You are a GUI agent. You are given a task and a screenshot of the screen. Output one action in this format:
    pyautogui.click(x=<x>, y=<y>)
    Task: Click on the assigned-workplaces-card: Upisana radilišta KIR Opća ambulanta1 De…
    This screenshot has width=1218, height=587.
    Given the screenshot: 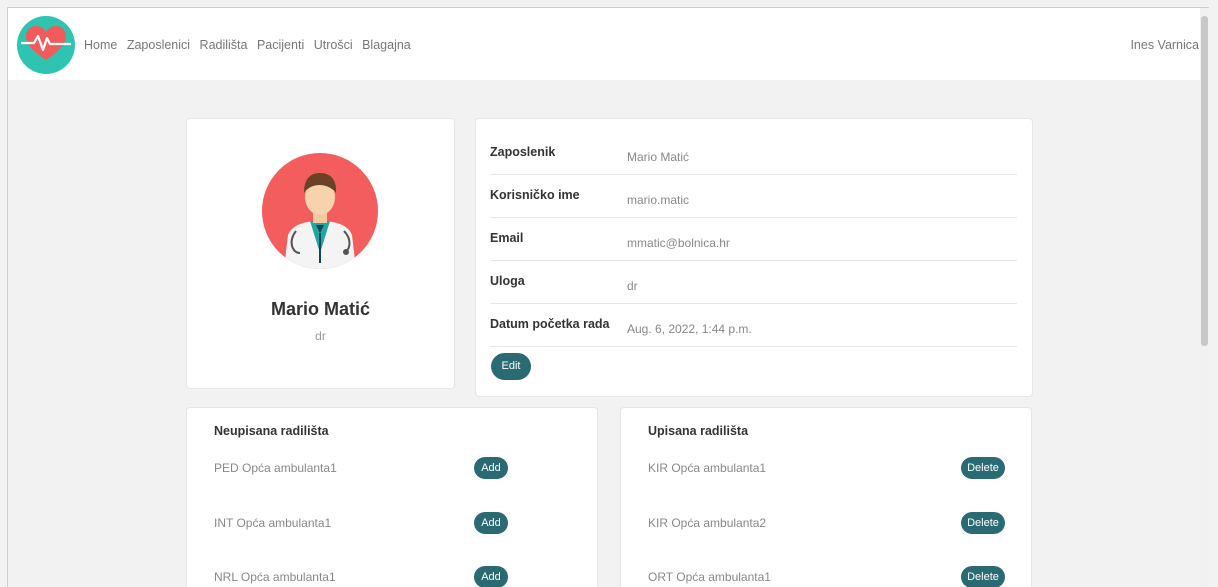 What is the action you would take?
    pyautogui.click(x=826, y=497)
    